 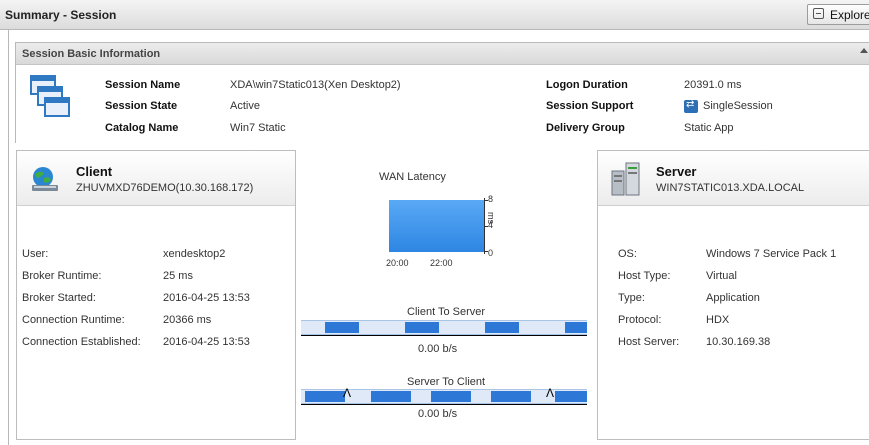 I want to click on broker-started-label: Broker Started:, so click(x=59, y=298).